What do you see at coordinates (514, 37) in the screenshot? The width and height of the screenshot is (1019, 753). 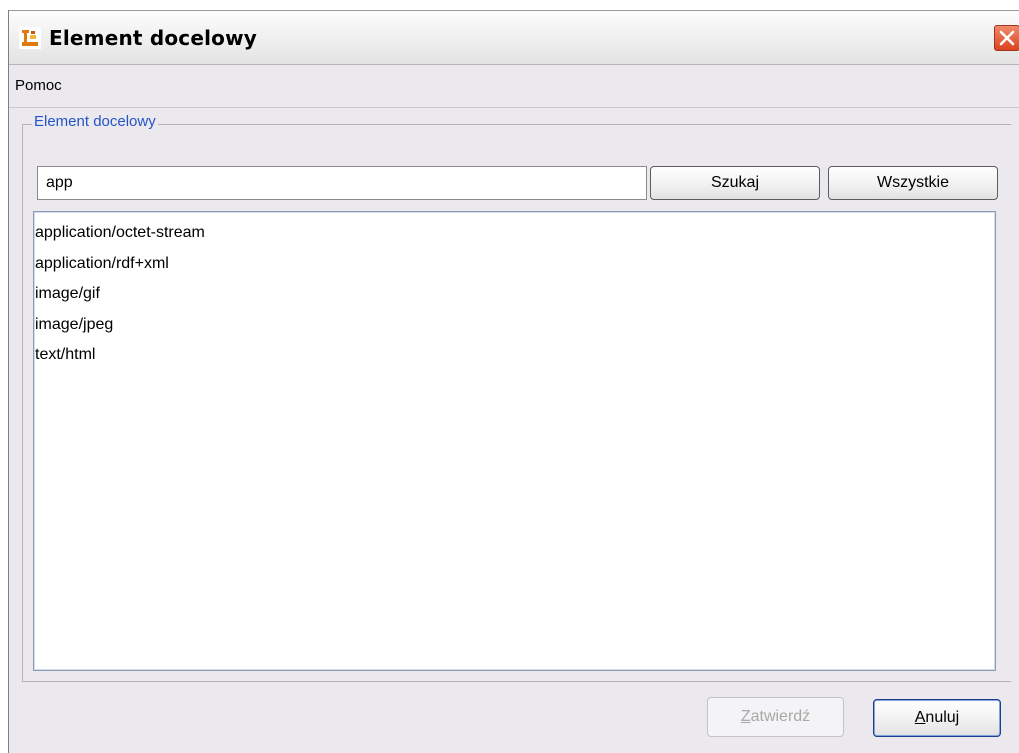 I see `title-bar: Element docelowy` at bounding box center [514, 37].